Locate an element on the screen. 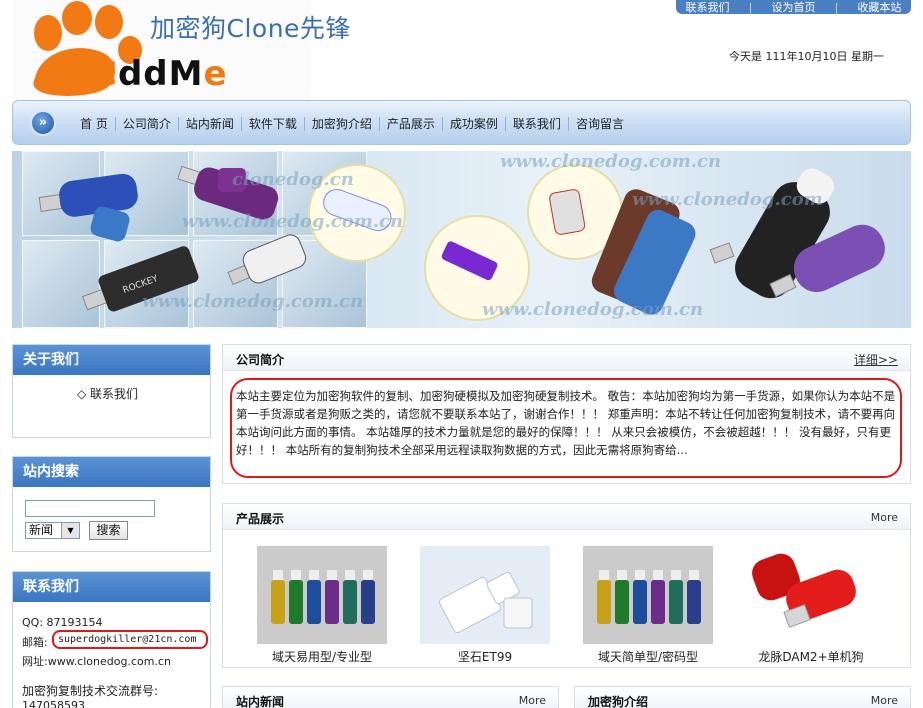 This screenshot has height=708, width=923. logo-letters: ddM is located at coordinates (160, 74).